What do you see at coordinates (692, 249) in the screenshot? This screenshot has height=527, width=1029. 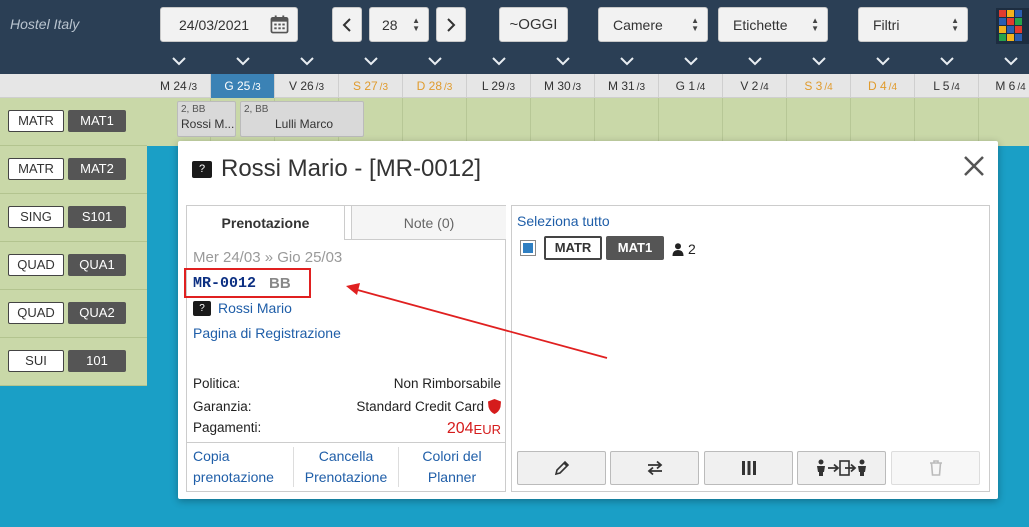 I see `guest-count-value: 2` at bounding box center [692, 249].